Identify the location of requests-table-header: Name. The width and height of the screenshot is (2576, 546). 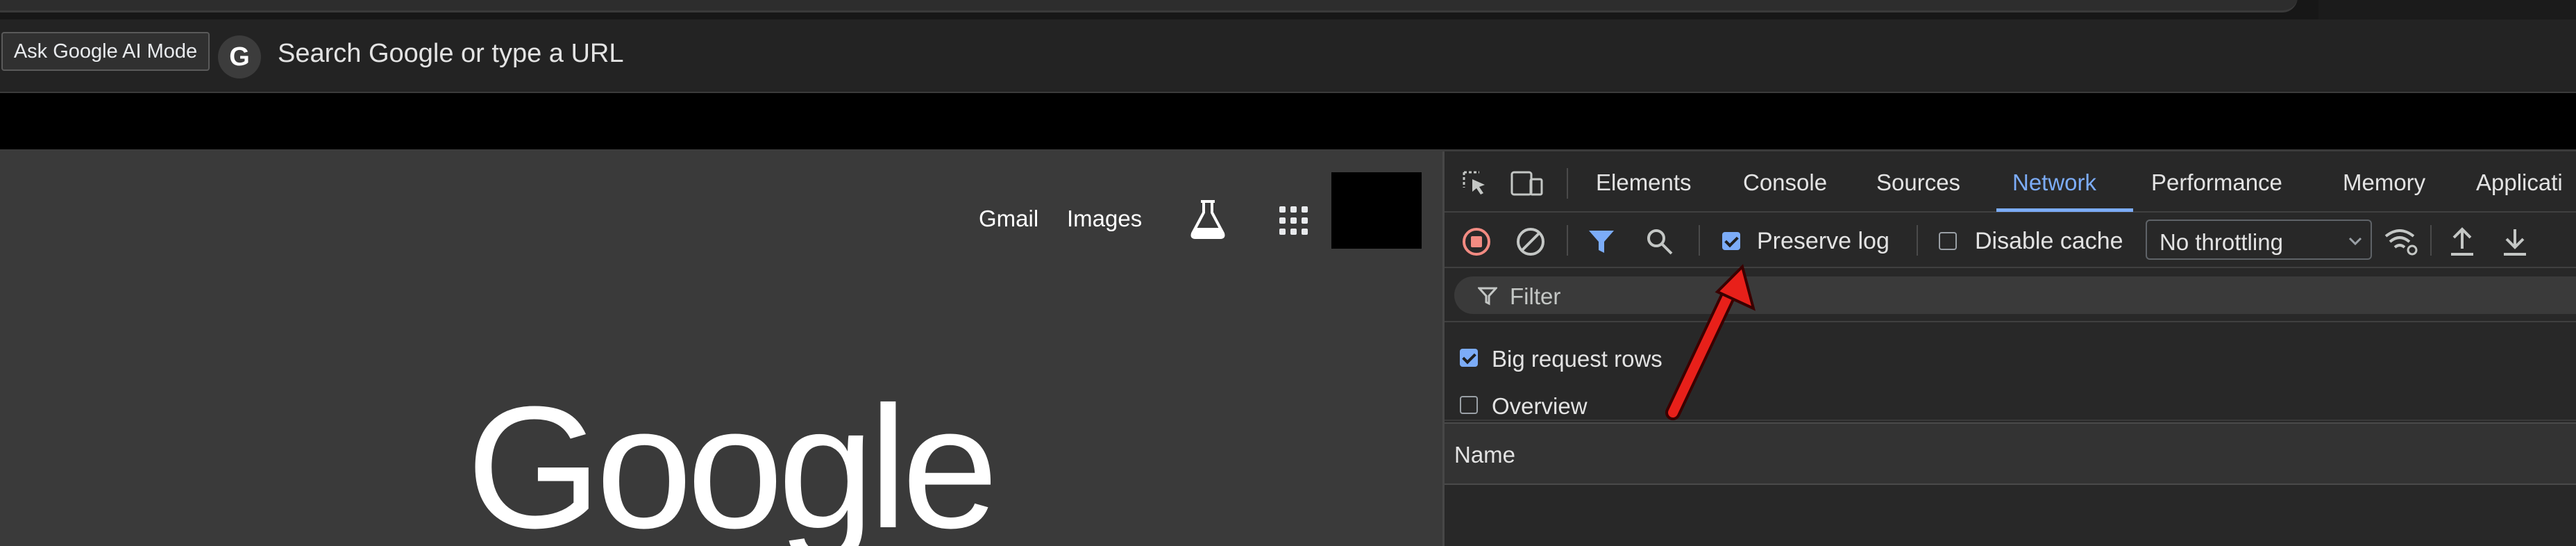
(2010, 454).